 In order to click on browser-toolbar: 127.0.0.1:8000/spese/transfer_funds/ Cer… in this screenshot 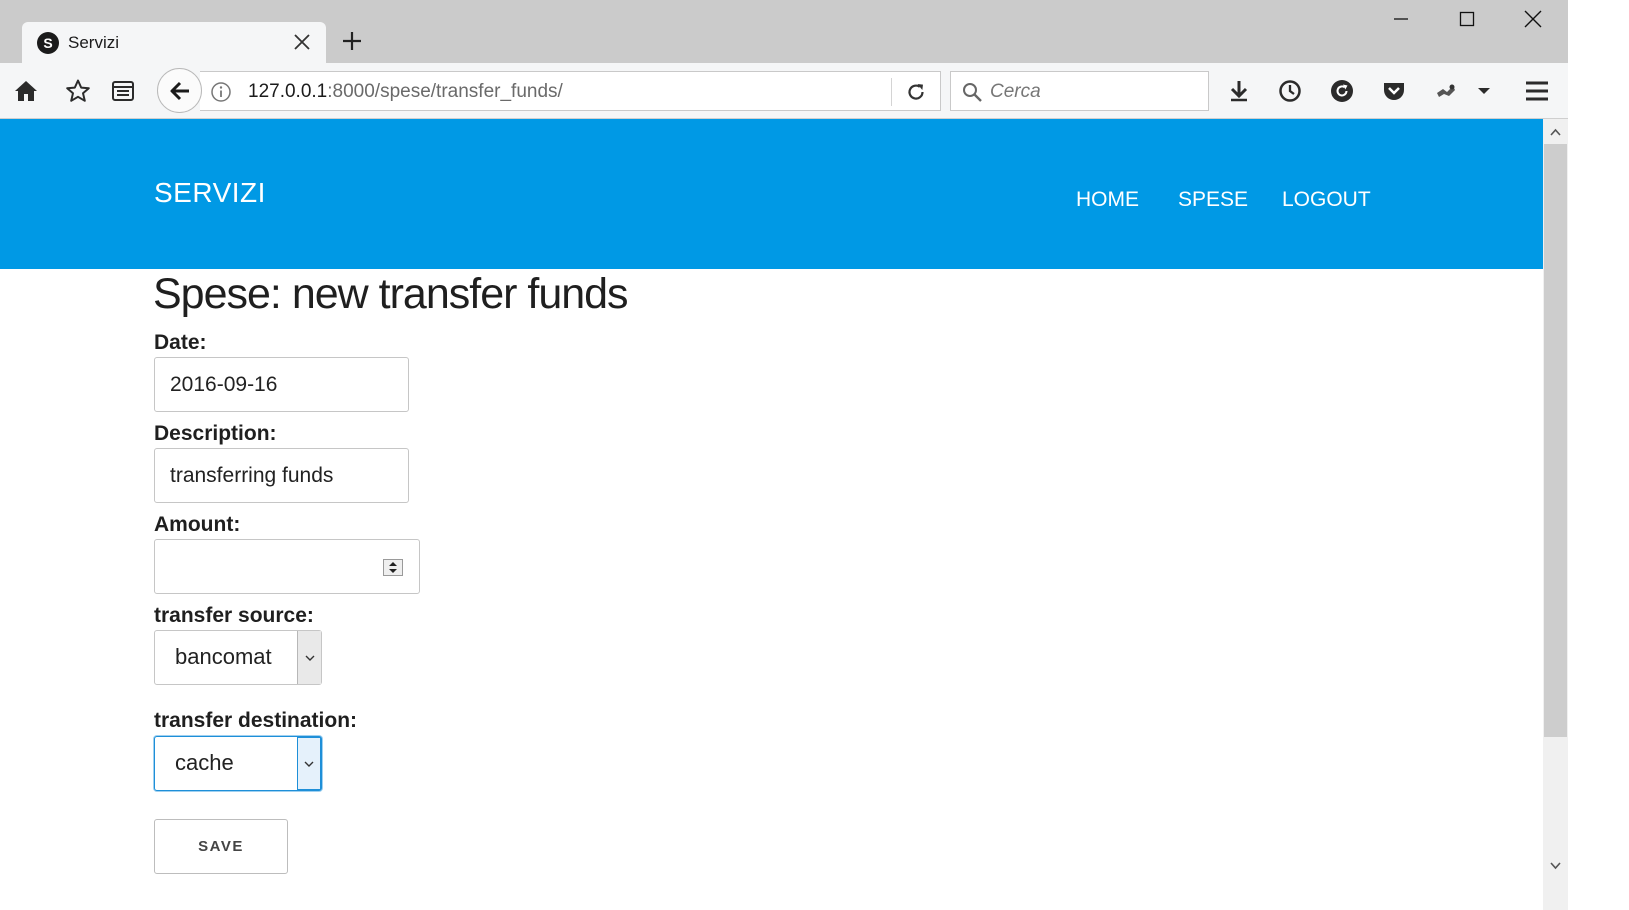, I will do `click(814, 91)`.